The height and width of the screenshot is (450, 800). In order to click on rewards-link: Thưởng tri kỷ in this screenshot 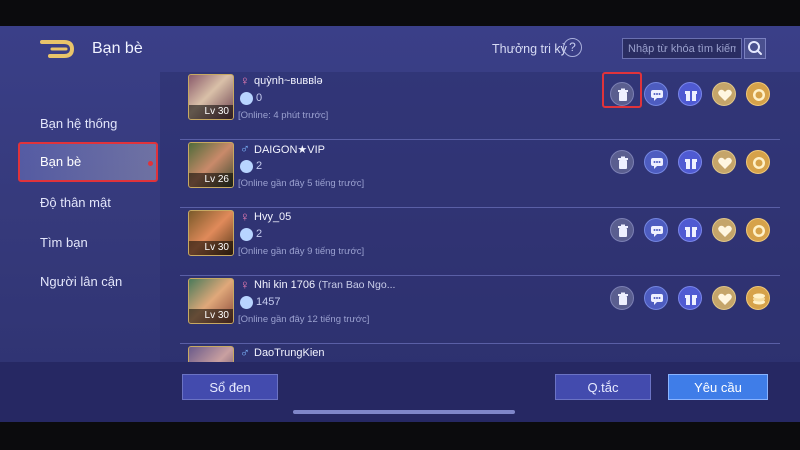, I will do `click(529, 49)`.